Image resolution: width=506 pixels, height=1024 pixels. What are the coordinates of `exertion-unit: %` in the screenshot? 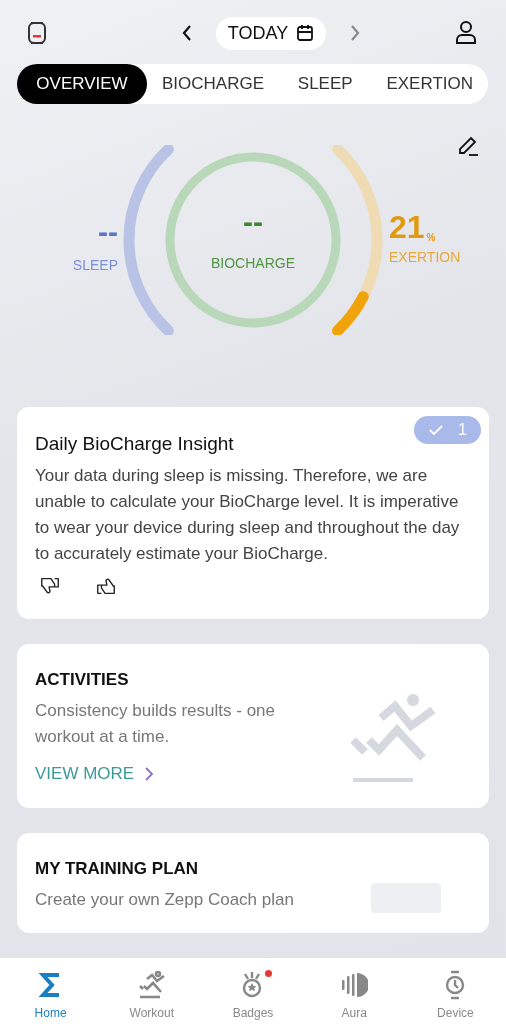 It's located at (431, 237).